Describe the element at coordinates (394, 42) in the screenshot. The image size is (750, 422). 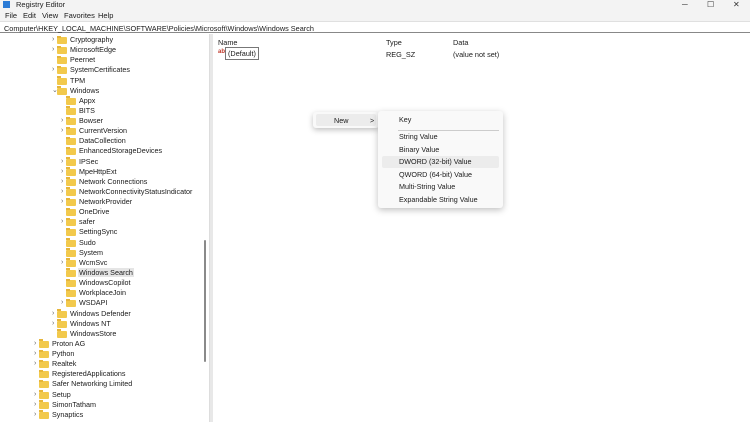
I see `column-header-type: Type` at that location.